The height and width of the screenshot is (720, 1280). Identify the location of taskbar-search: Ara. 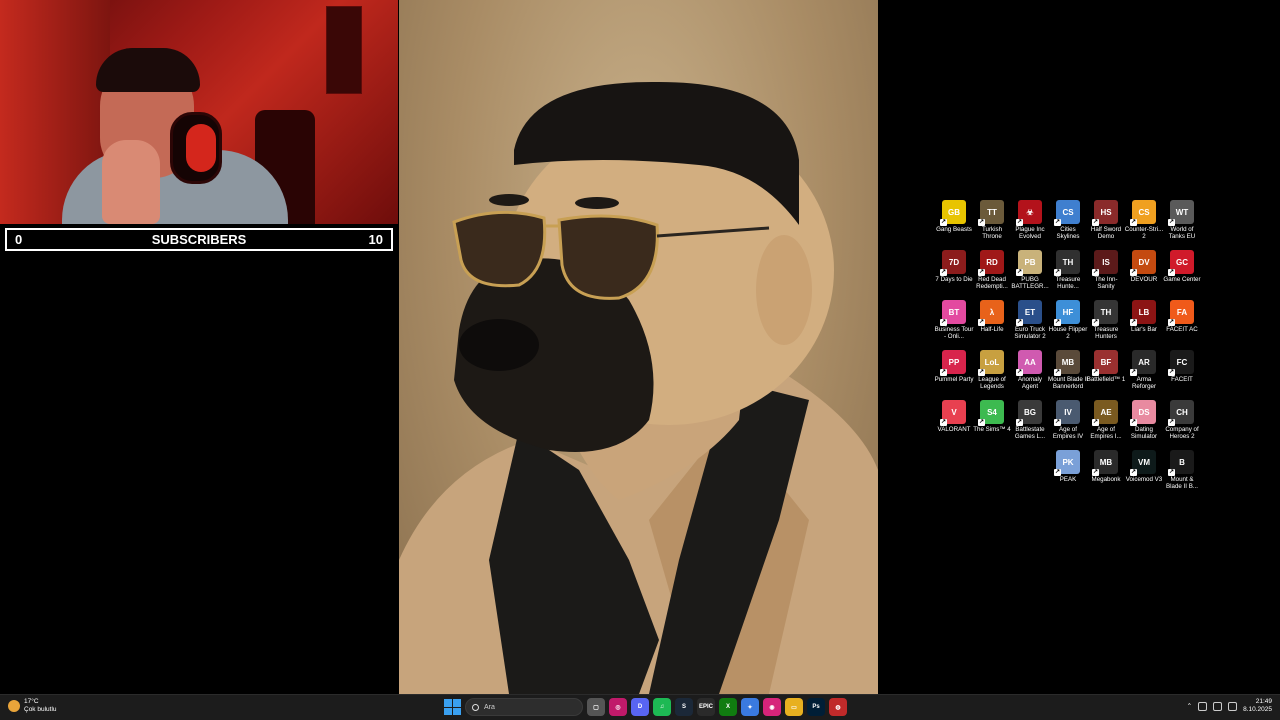
(524, 707).